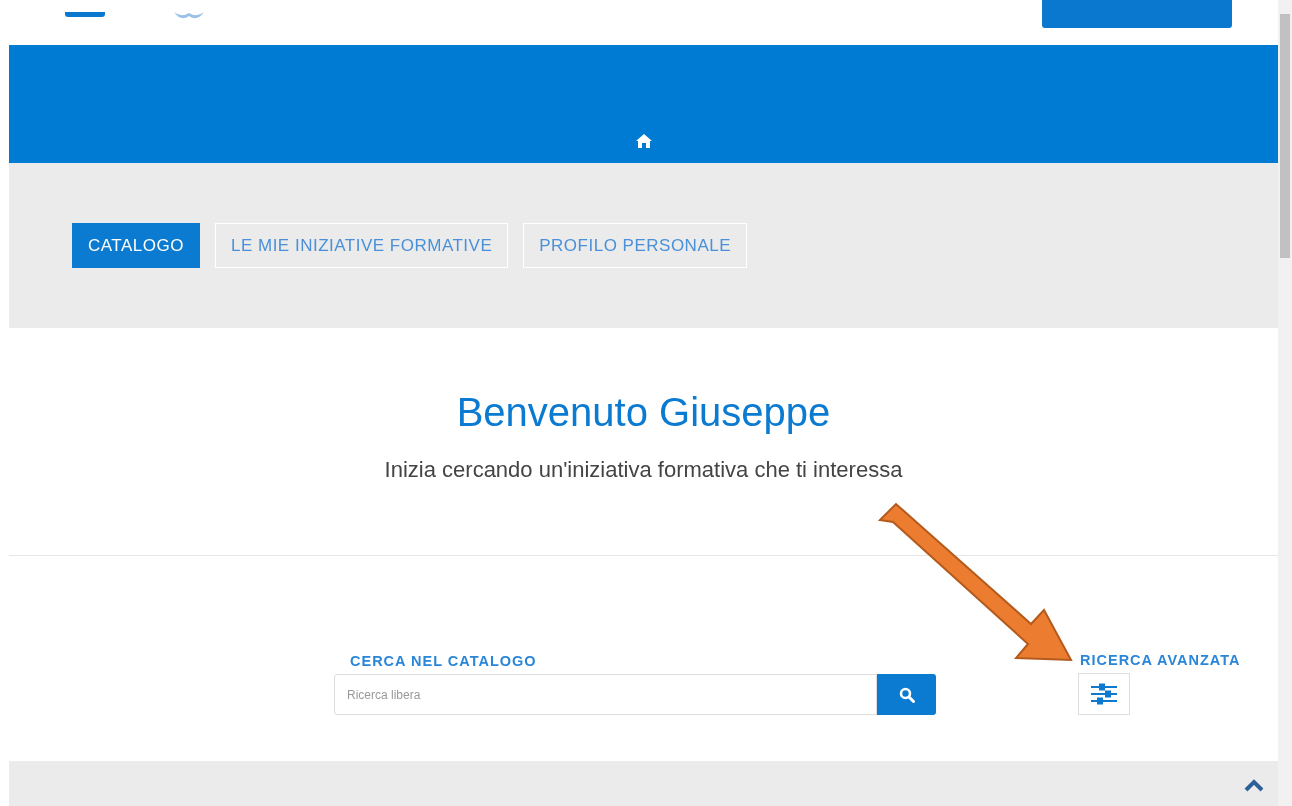 This screenshot has height=806, width=1292. What do you see at coordinates (361, 245) in the screenshot?
I see `nav-tab: LE MIE INIZIATIVE FORMATIVE` at bounding box center [361, 245].